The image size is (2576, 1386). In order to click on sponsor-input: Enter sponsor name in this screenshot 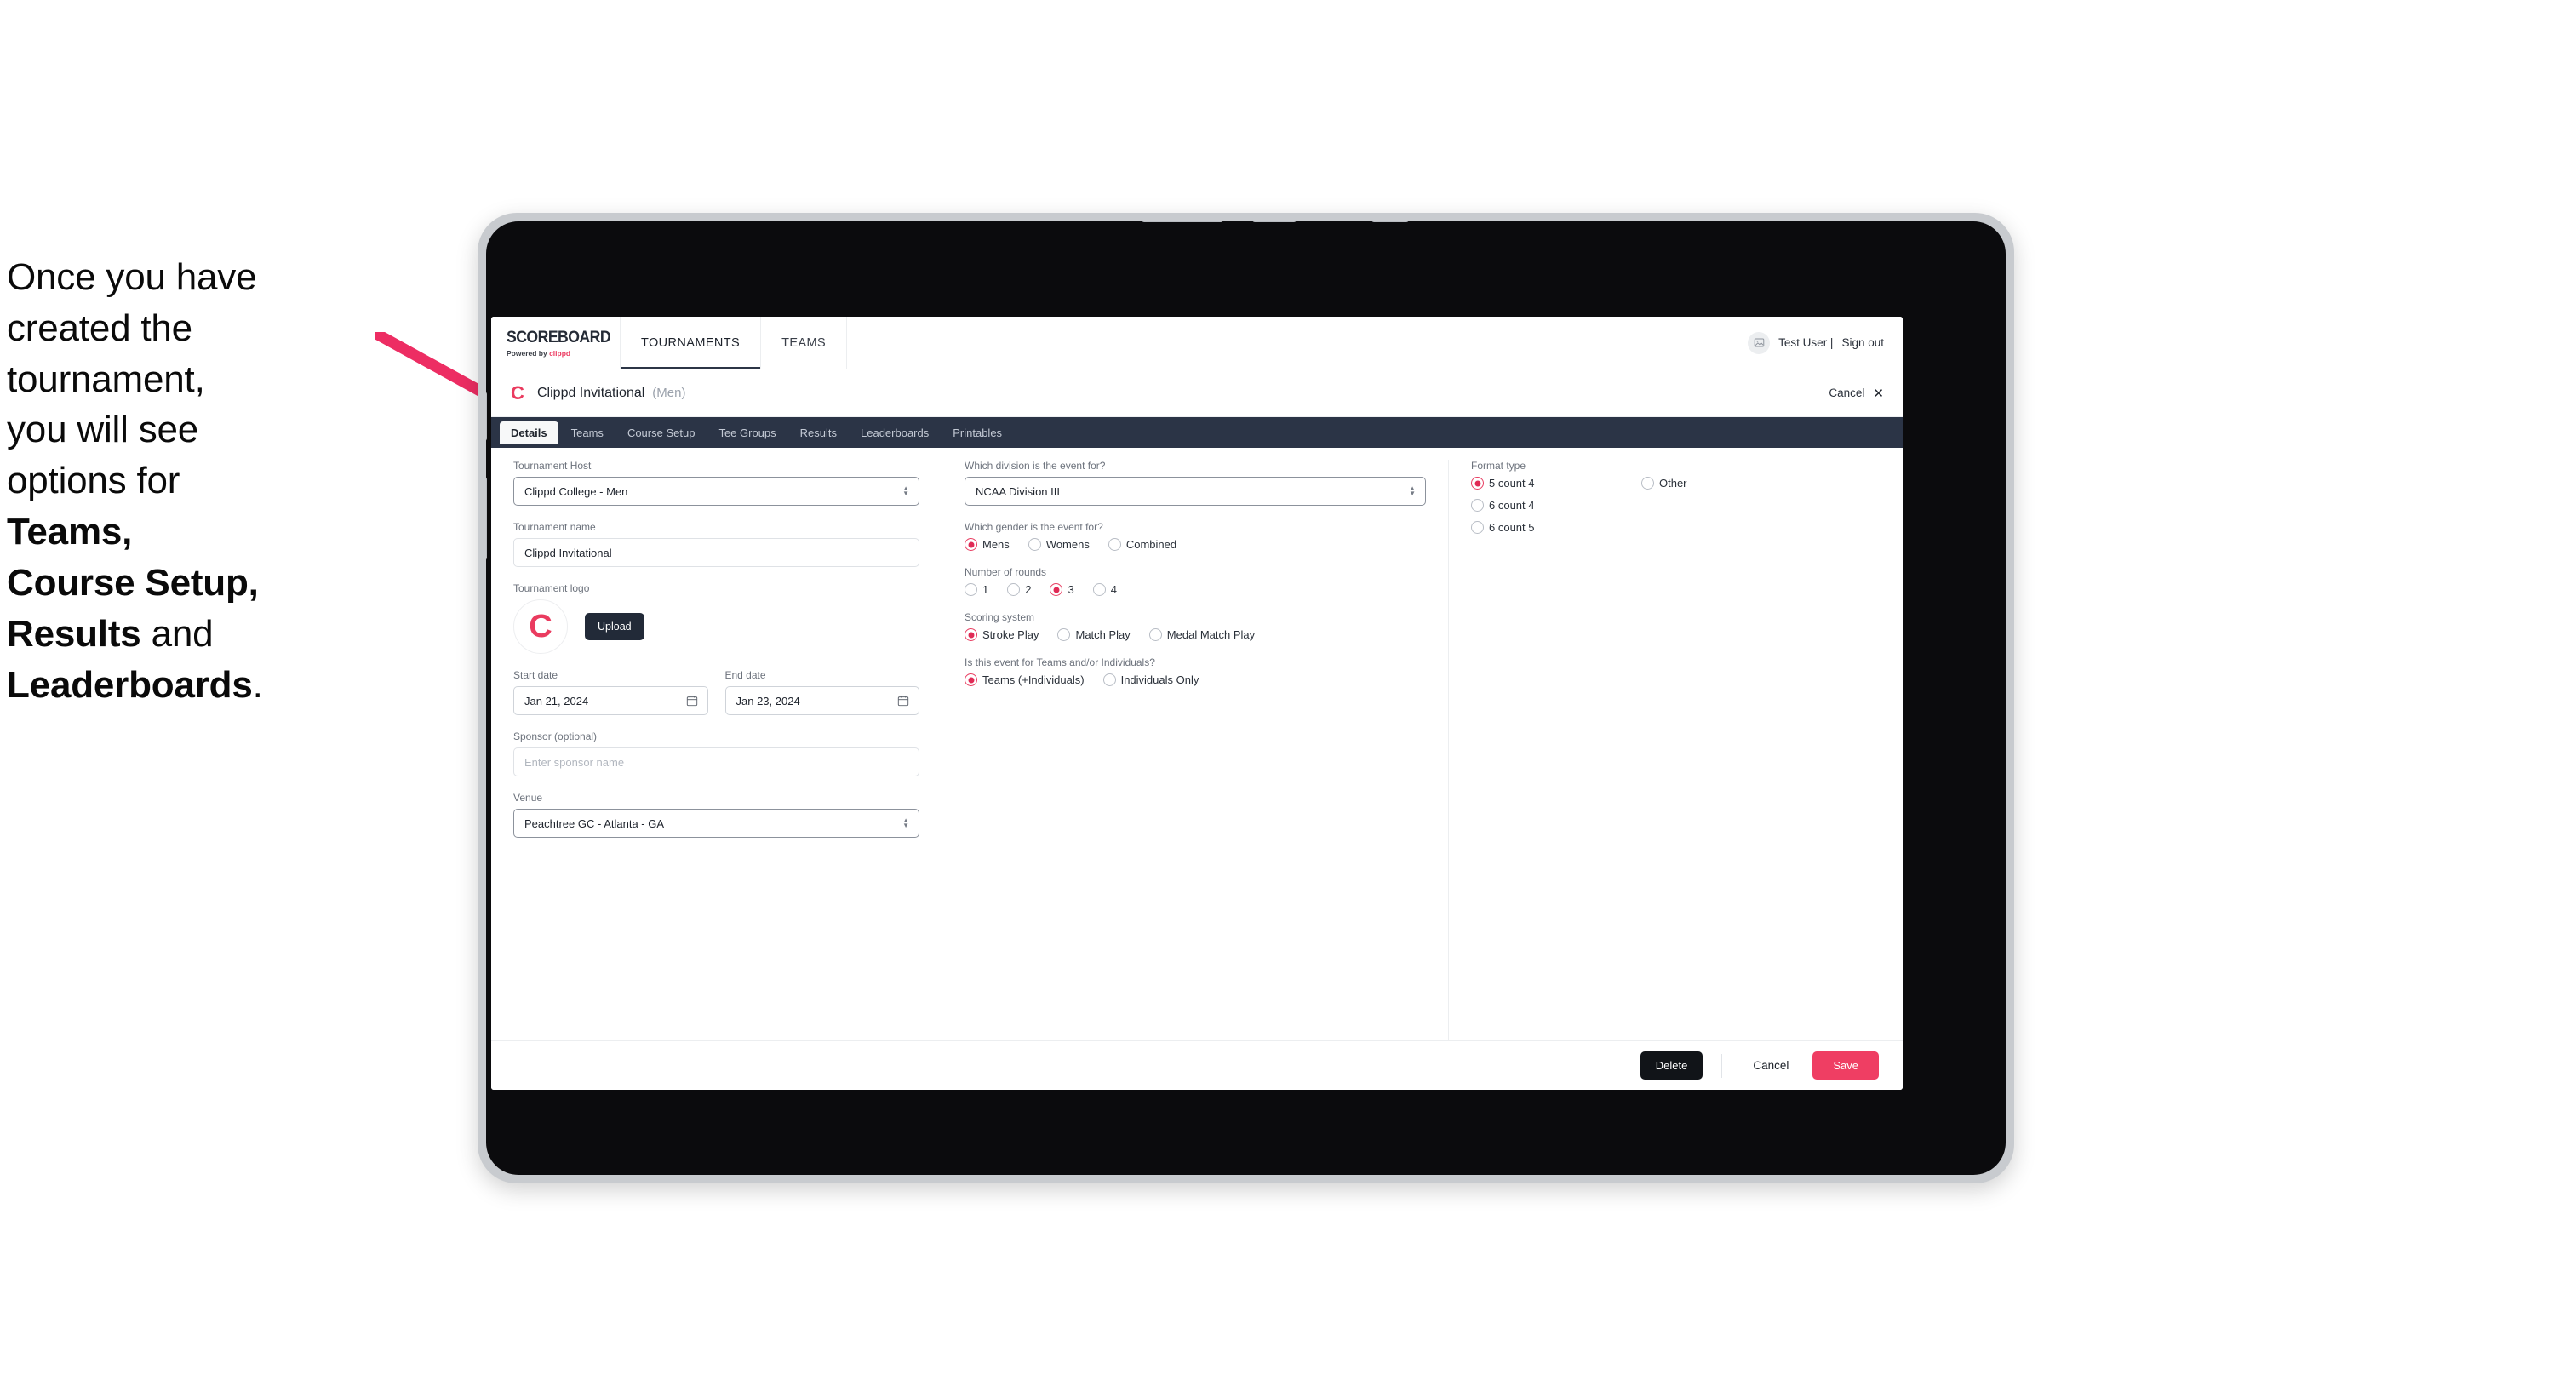, I will do `click(716, 761)`.